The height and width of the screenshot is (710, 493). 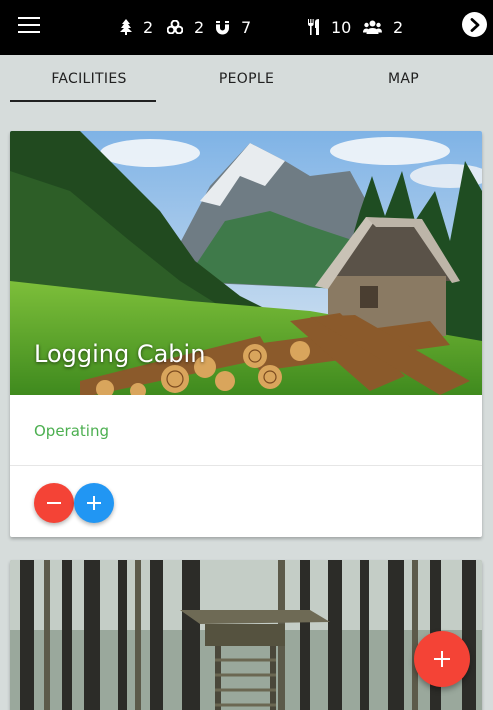 I want to click on chevron-right-icon, so click(x=474, y=24).